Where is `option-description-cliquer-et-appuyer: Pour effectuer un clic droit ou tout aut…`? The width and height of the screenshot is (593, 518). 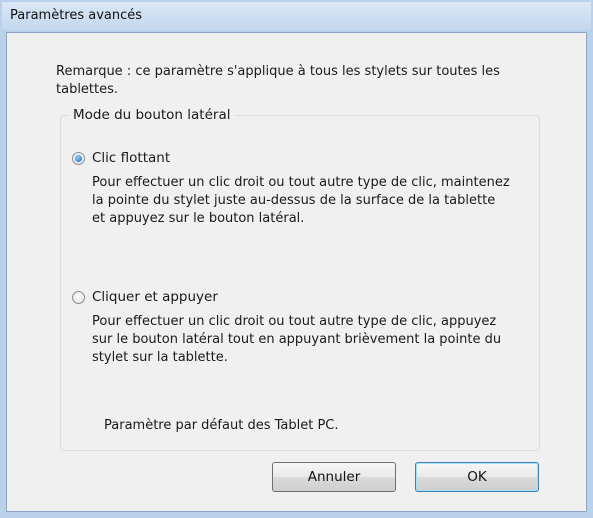 option-description-cliquer-et-appuyer: Pour effectuer un clic droit ou tout aut… is located at coordinates (297, 339).